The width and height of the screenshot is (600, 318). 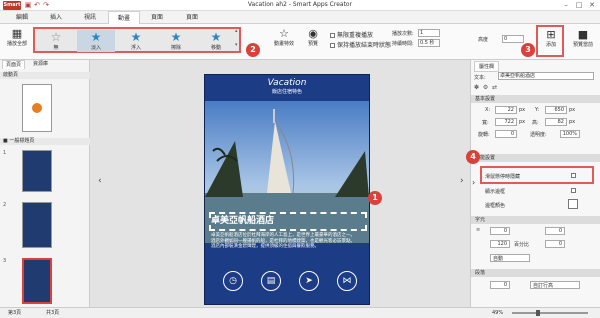 What do you see at coordinates (573, 190) in the screenshot?
I see `show-border-checkbox` at bounding box center [573, 190].